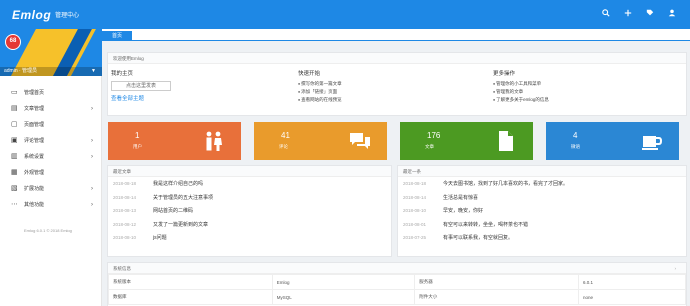 Image resolution: width=690 pixels, height=306 pixels. Describe the element at coordinates (122, 74) in the screenshot. I see `welcome-left-title: 我的主页` at that location.